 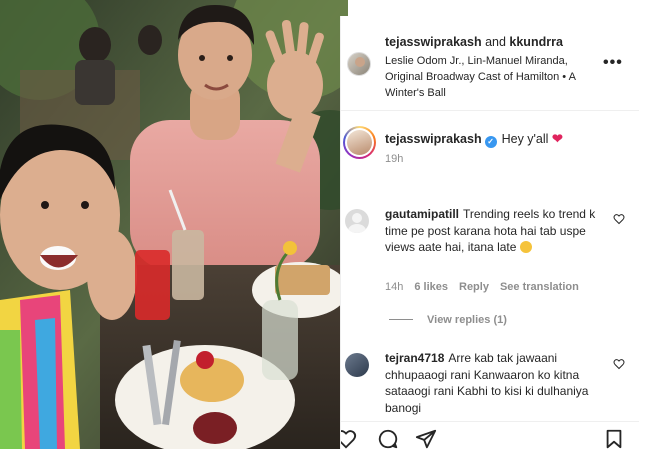 What do you see at coordinates (426, 438) in the screenshot?
I see `share-icon` at bounding box center [426, 438].